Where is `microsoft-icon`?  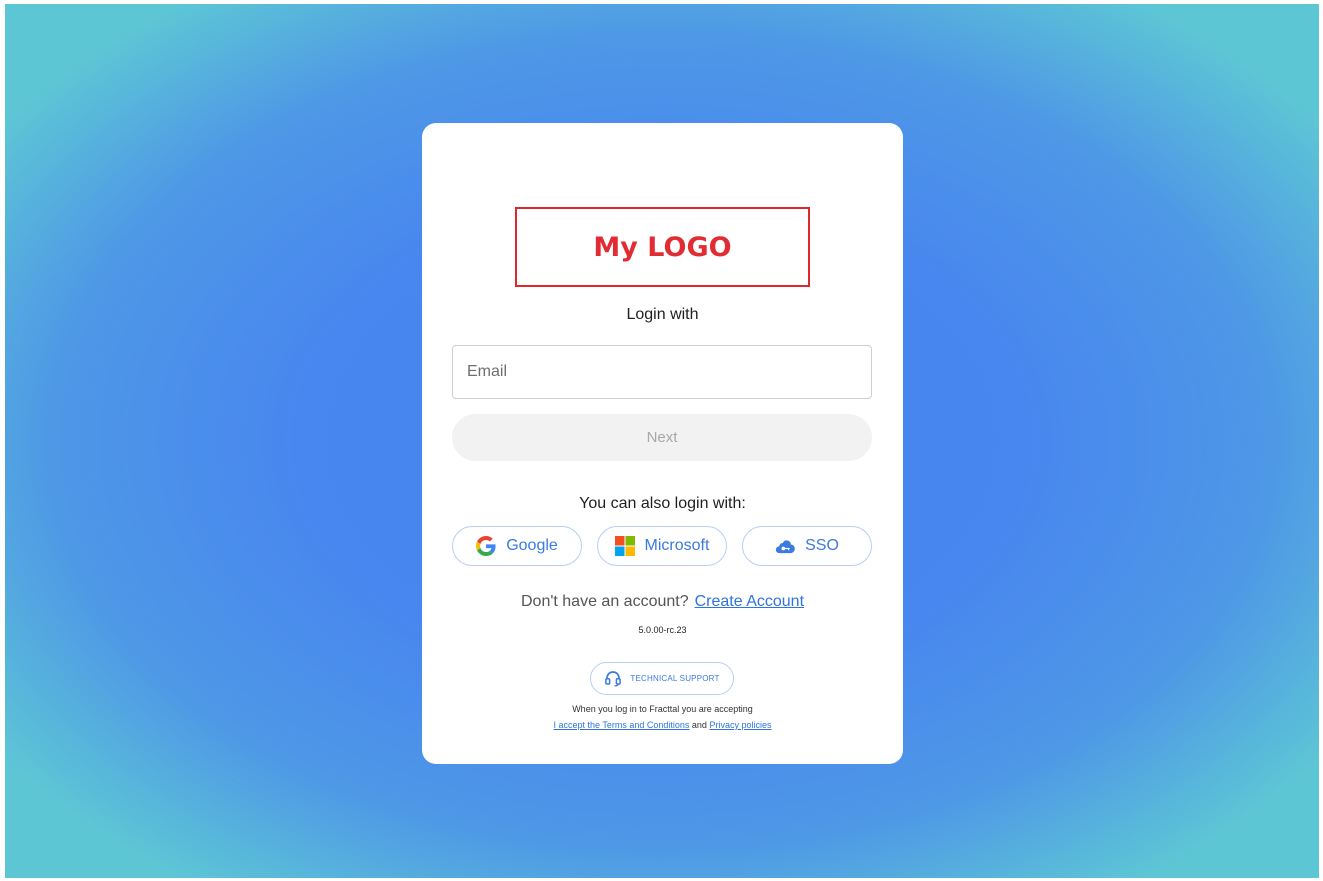 microsoft-icon is located at coordinates (624, 546).